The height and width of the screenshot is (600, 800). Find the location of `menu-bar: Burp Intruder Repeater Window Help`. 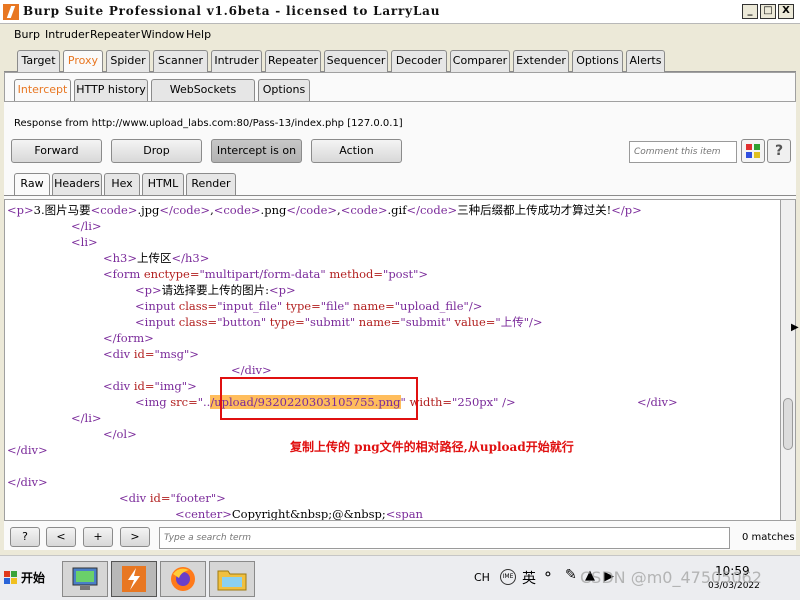

menu-bar: Burp Intruder Repeater Window Help is located at coordinates (400, 35).